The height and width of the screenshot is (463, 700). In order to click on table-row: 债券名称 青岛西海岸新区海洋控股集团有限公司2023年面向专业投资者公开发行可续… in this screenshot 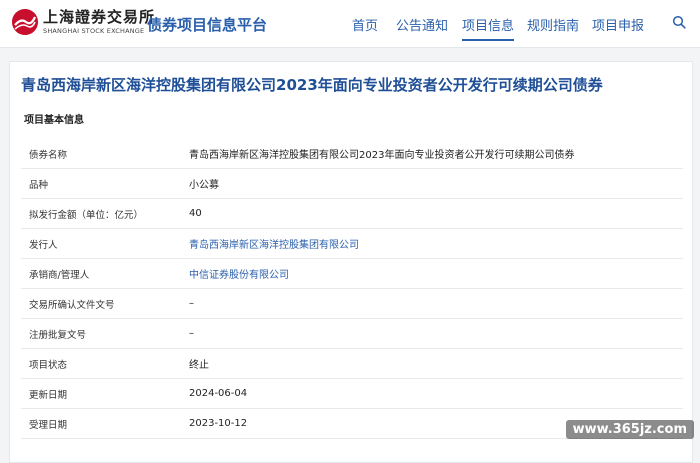, I will do `click(352, 154)`.